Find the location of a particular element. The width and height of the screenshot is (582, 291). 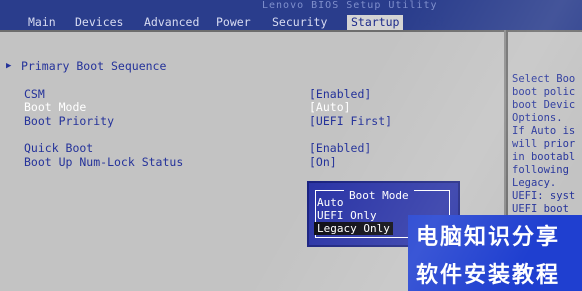

tab-exit: Exit is located at coordinates (432, 22).